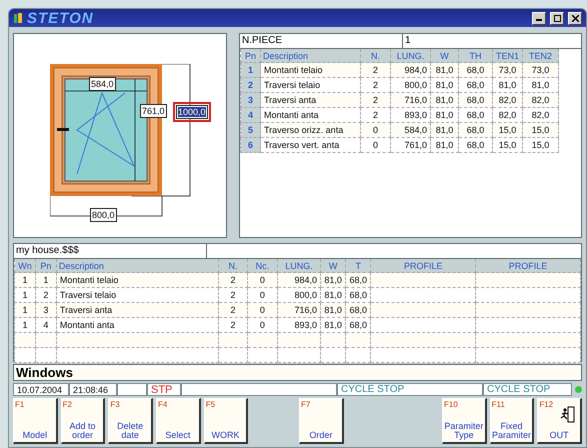  What do you see at coordinates (310, 145) in the screenshot?
I see `table-cell: Traverso vert. anta` at bounding box center [310, 145].